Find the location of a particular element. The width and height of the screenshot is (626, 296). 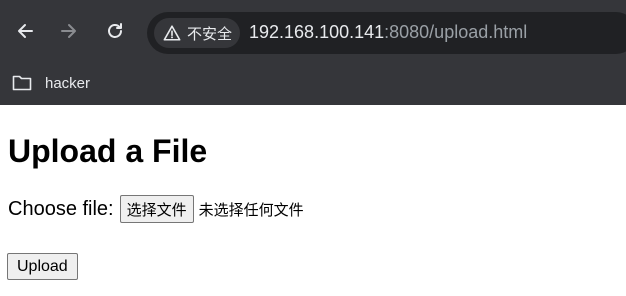

choose-file-button: 选择文件 is located at coordinates (156, 209).